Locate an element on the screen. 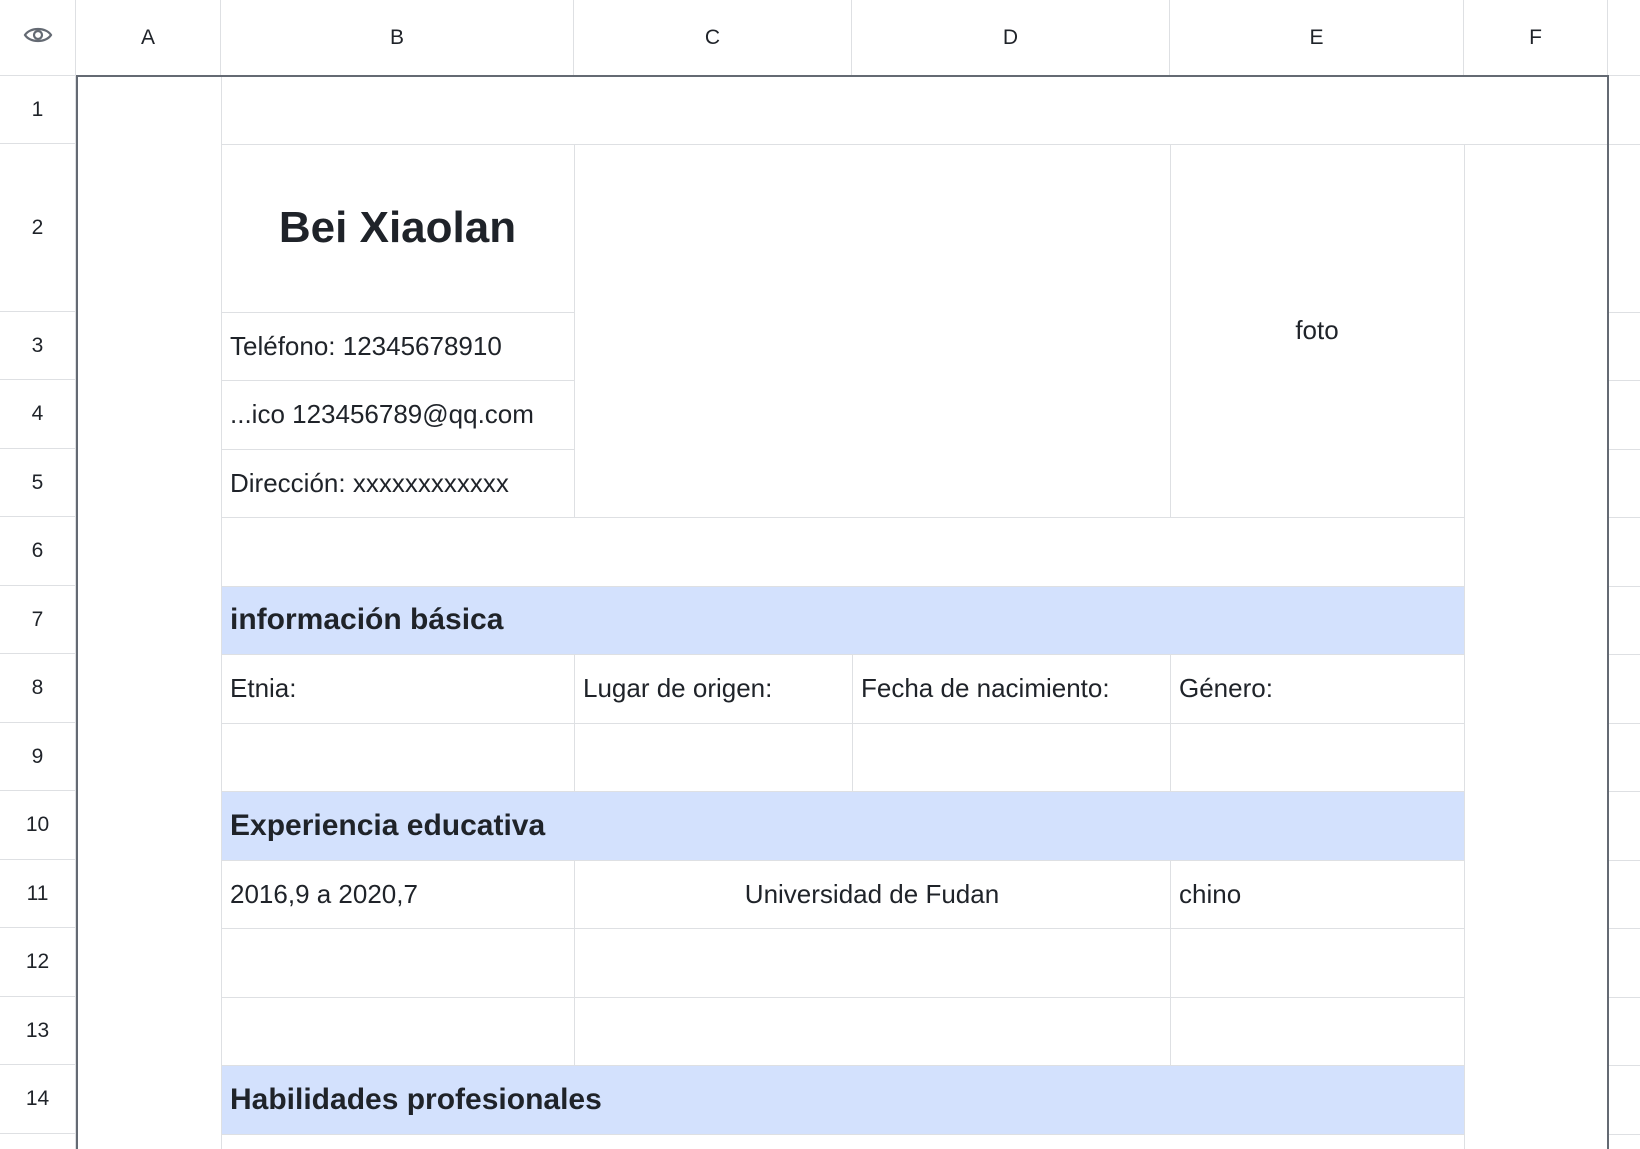  section-title-basic-info: información básica is located at coordinates (842, 620).